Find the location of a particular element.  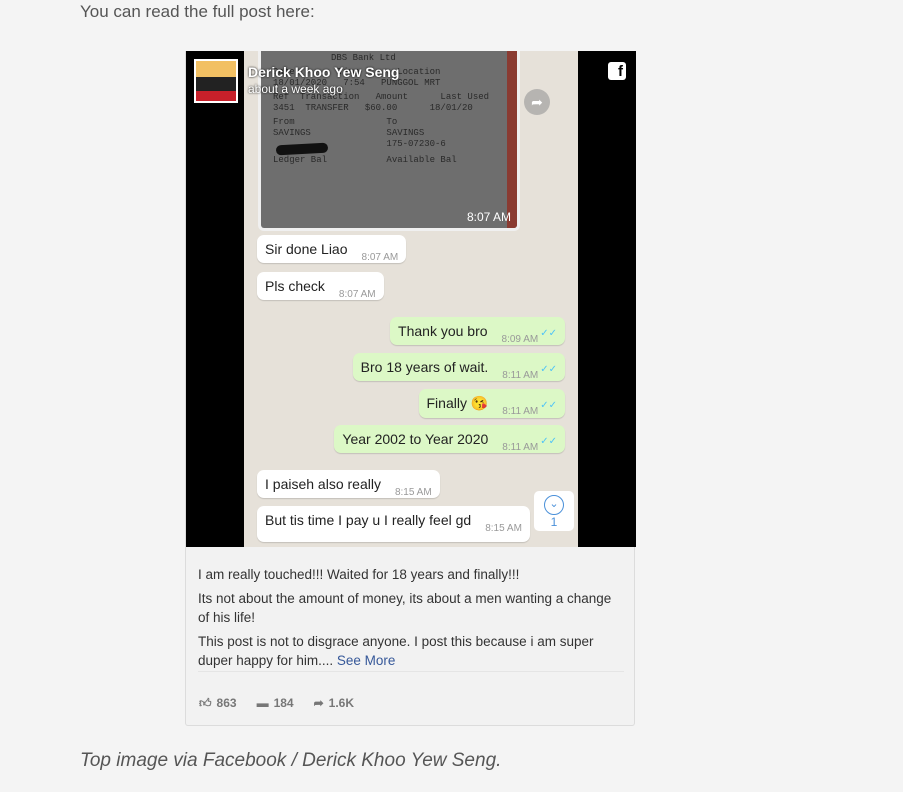

message-text: But tis time I pay u I really feel gd is located at coordinates (368, 520).